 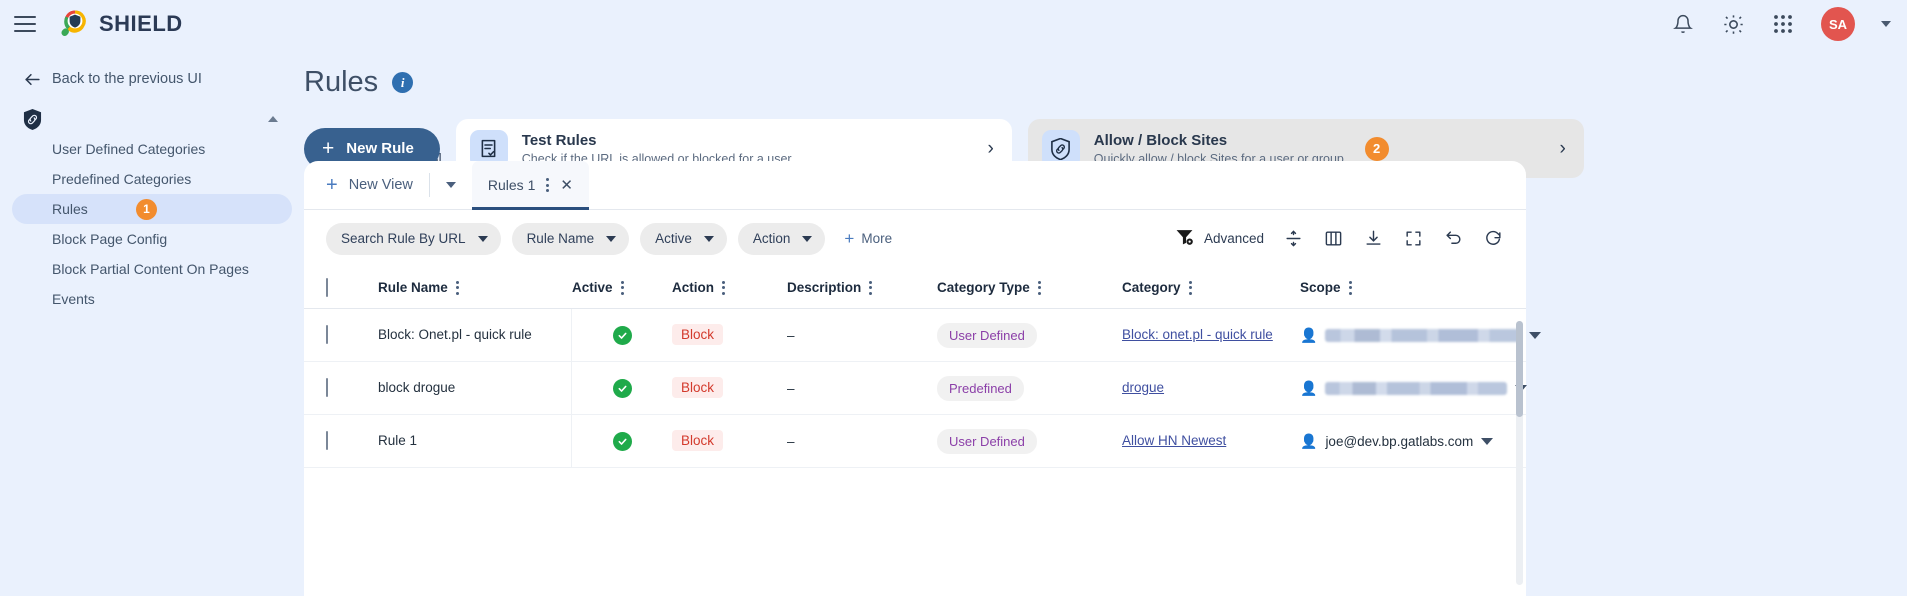 I want to click on cell-category: Block: onet.pl - quick rule, so click(x=1211, y=335).